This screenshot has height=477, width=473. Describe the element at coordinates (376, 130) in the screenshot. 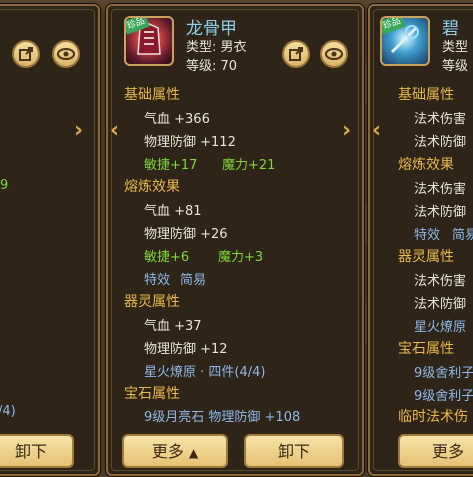

I see `prev-arrow-right: ‹` at that location.